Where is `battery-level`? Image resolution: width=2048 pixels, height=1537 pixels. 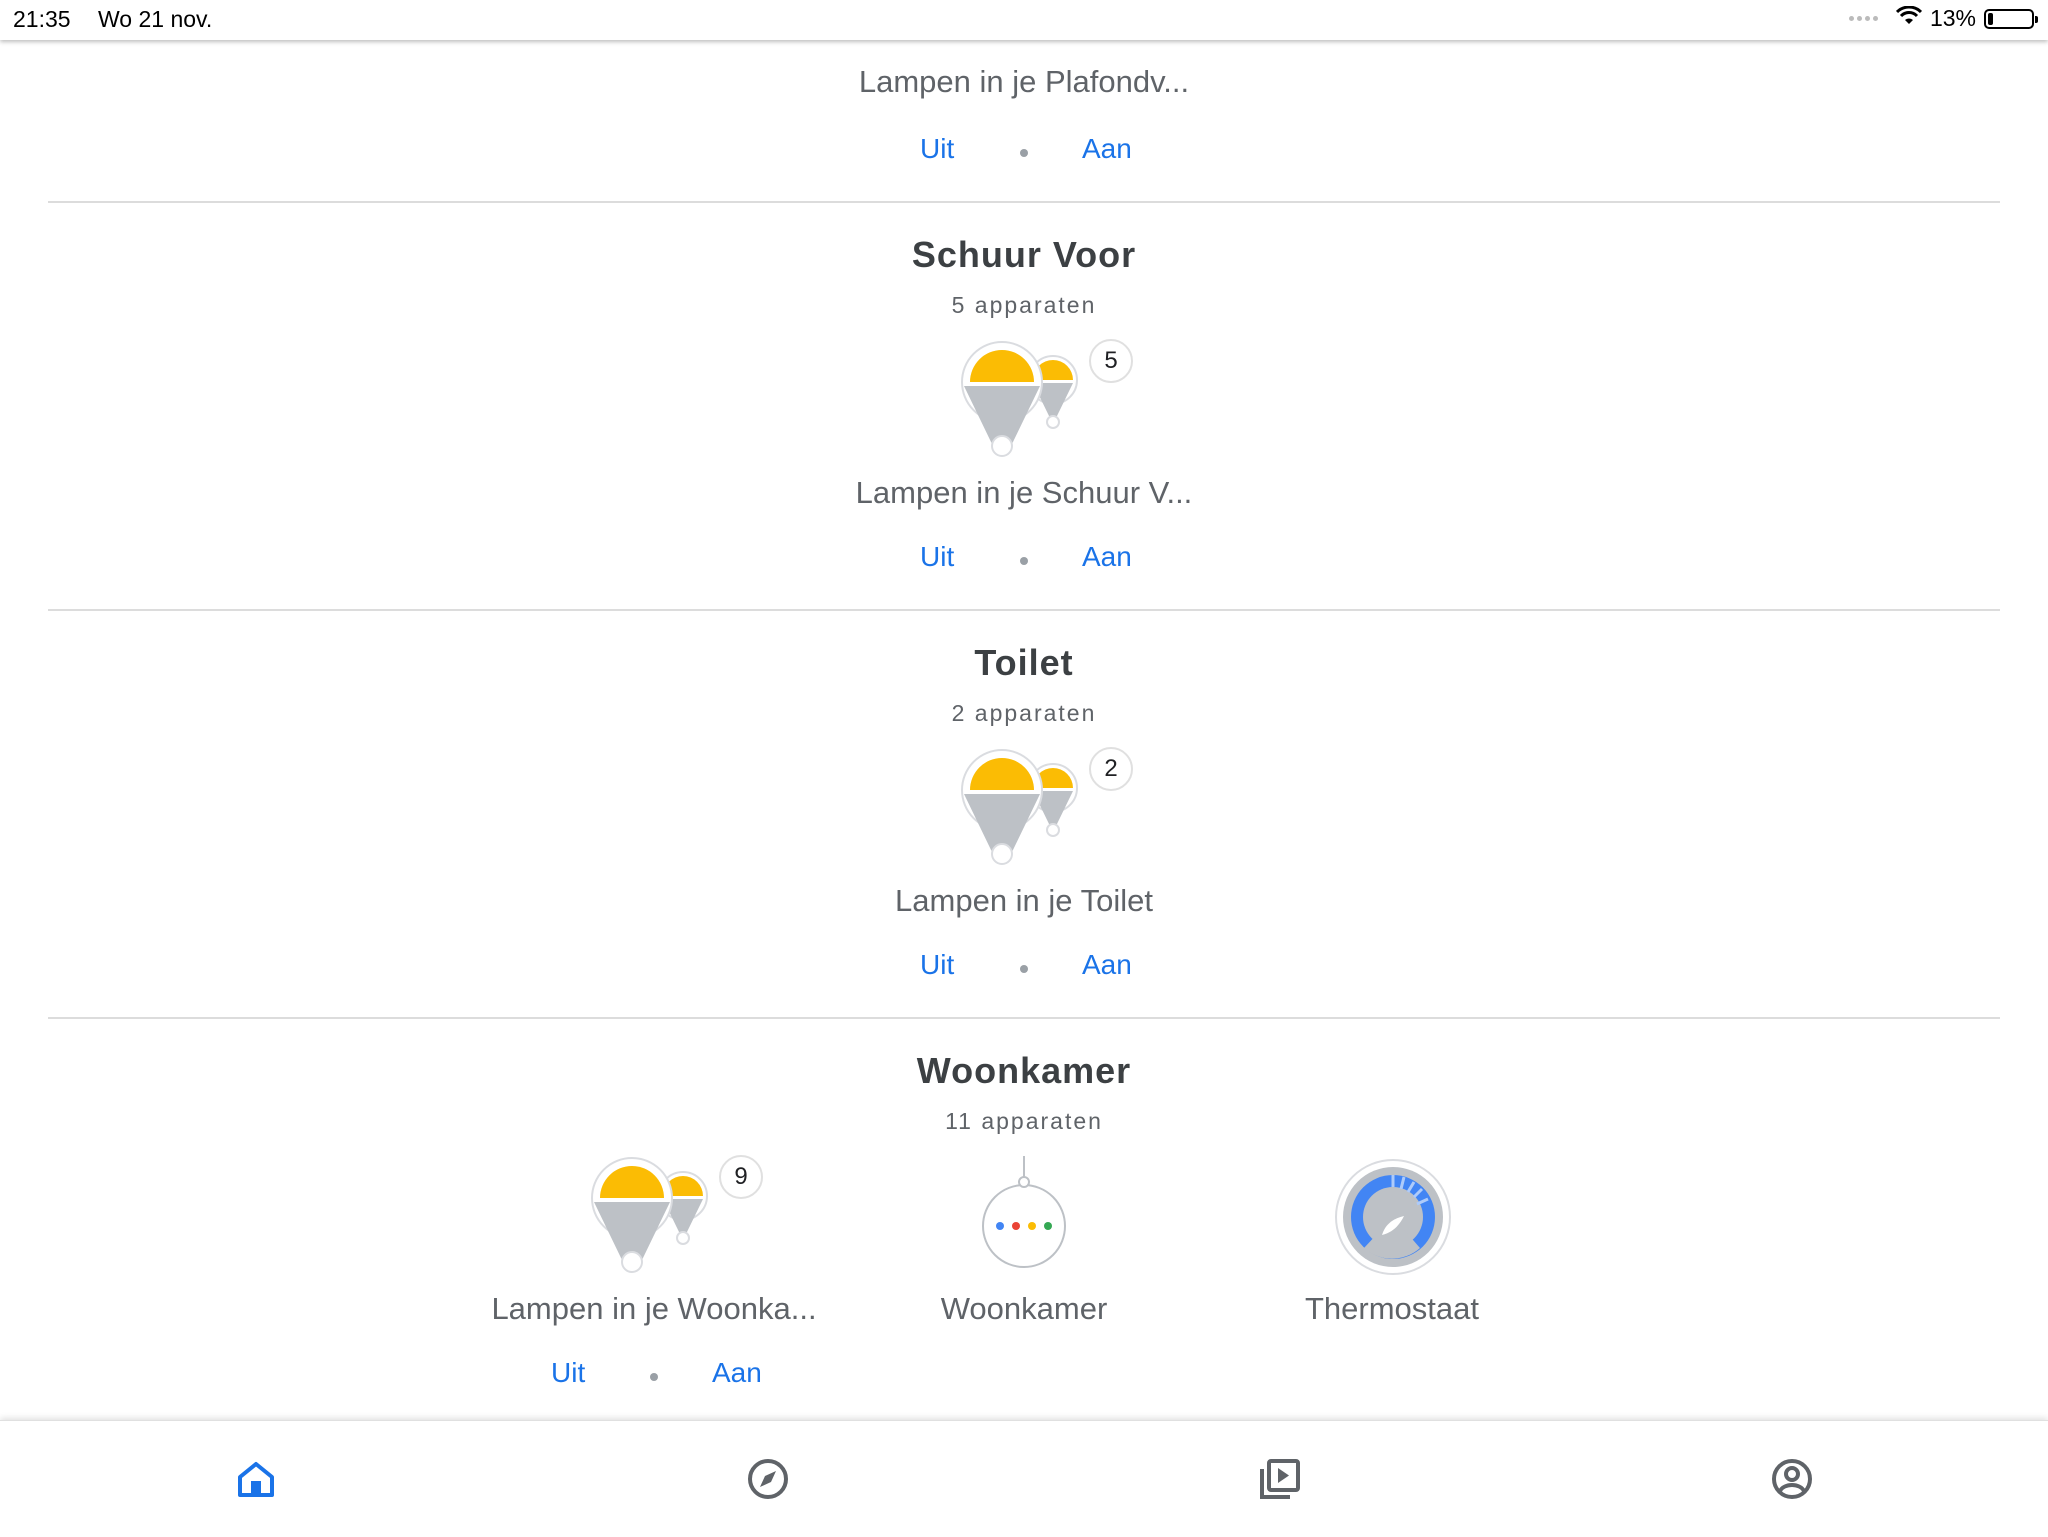
battery-level is located at coordinates (1990, 18).